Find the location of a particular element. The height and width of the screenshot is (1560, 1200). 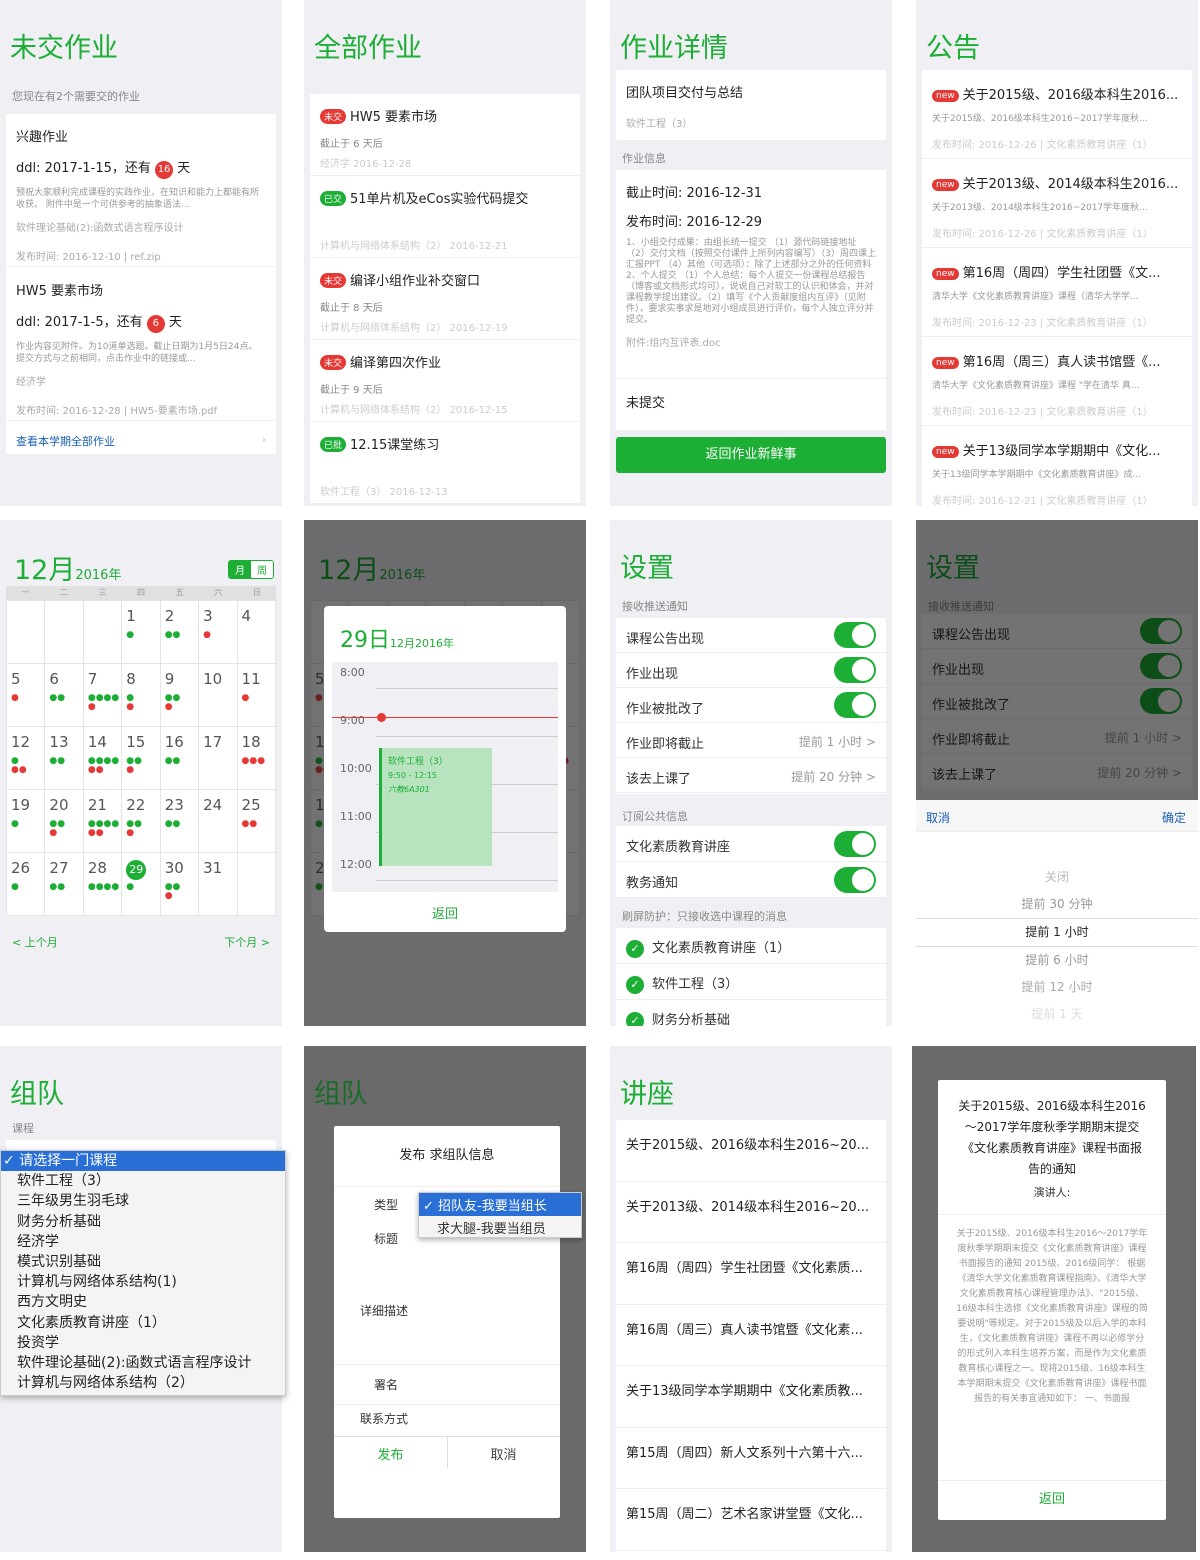

calendar-day: 2 ●● is located at coordinates (179, 632).